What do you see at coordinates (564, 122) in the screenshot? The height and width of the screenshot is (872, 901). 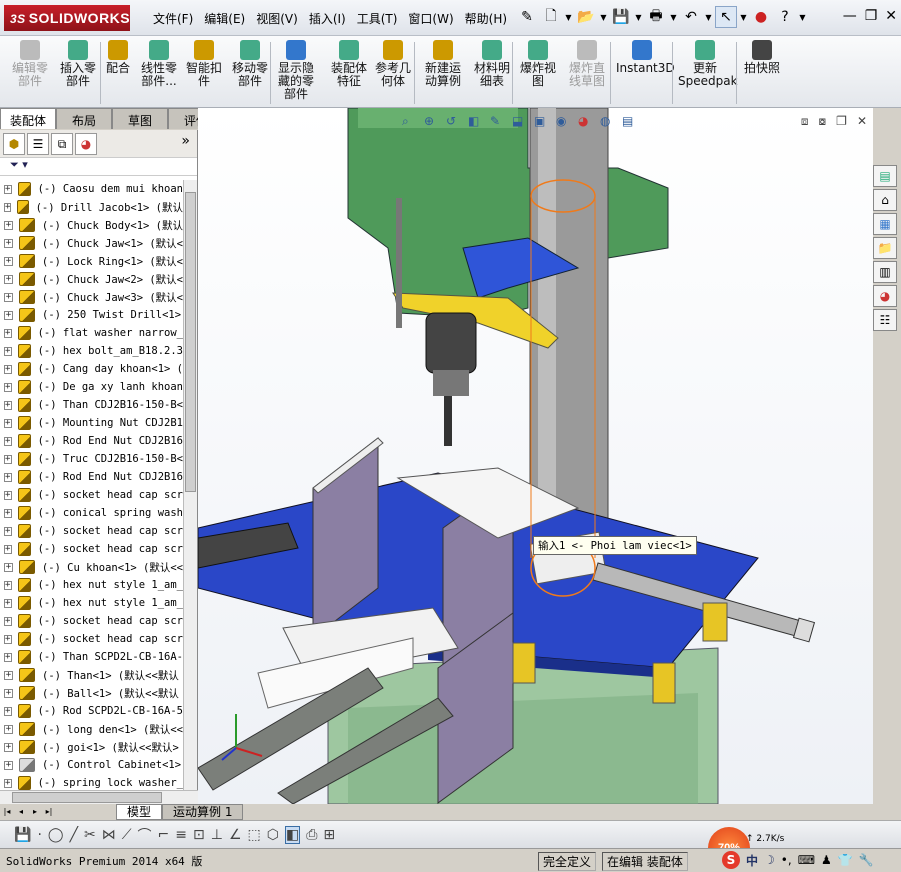 I see `hide-show-items-icon: ◉` at bounding box center [564, 122].